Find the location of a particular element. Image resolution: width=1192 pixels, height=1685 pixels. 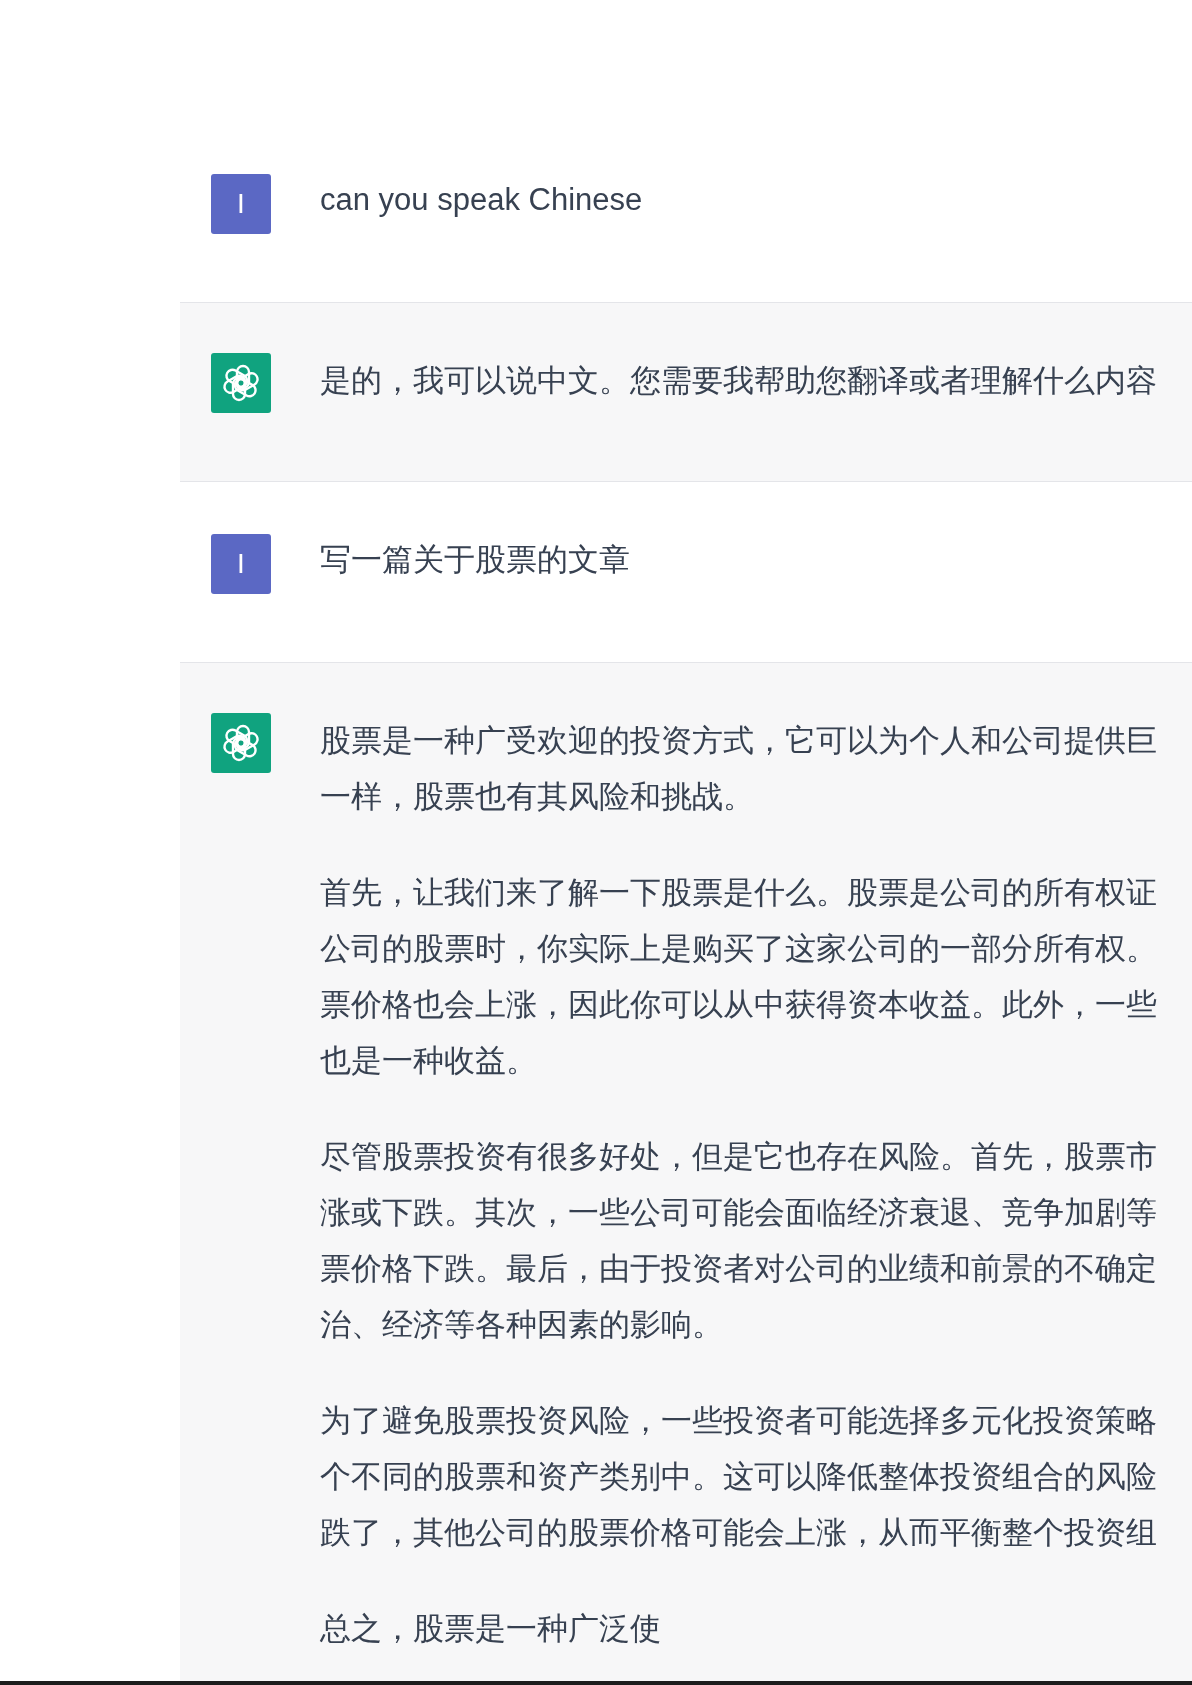

reply-paragraph: 股票是一种广受欢迎的投资方式，它可以为个人和公司提供巨 一样，股票也有其风险和挑战。 is located at coordinates (738, 769).